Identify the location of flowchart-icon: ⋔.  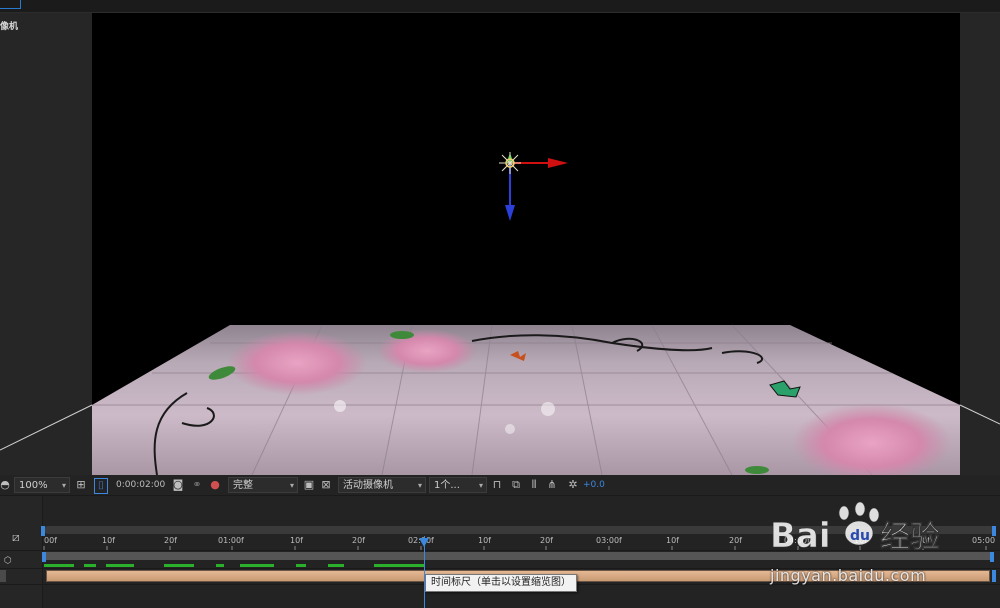
(552, 486).